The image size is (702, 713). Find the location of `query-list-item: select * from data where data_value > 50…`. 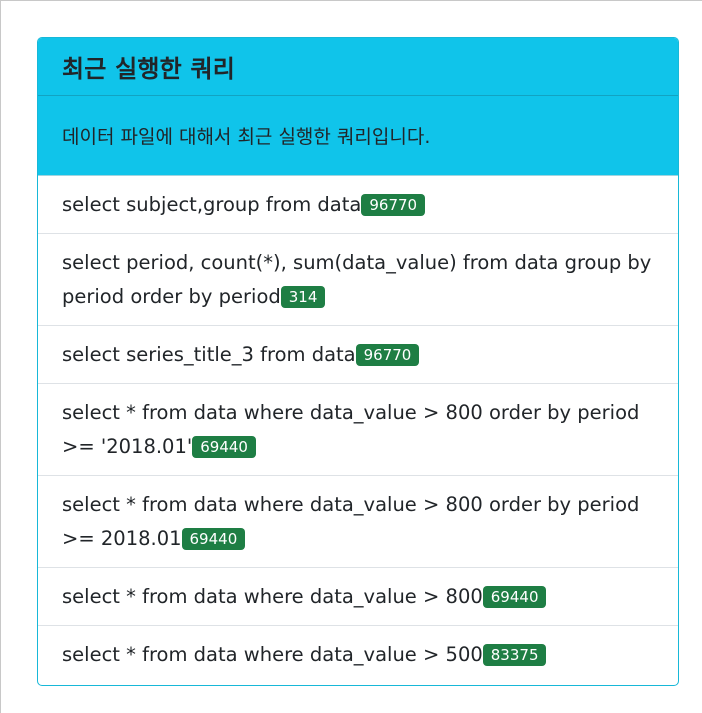

query-list-item: select * from data where data_value > 50… is located at coordinates (358, 655).